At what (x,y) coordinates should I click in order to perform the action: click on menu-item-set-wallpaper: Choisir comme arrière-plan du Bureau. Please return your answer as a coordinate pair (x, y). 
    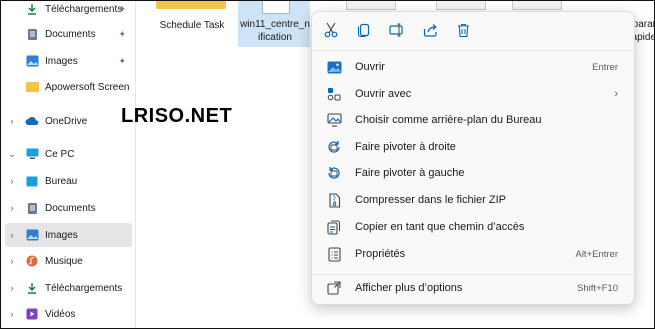
    Looking at the image, I should click on (473, 120).